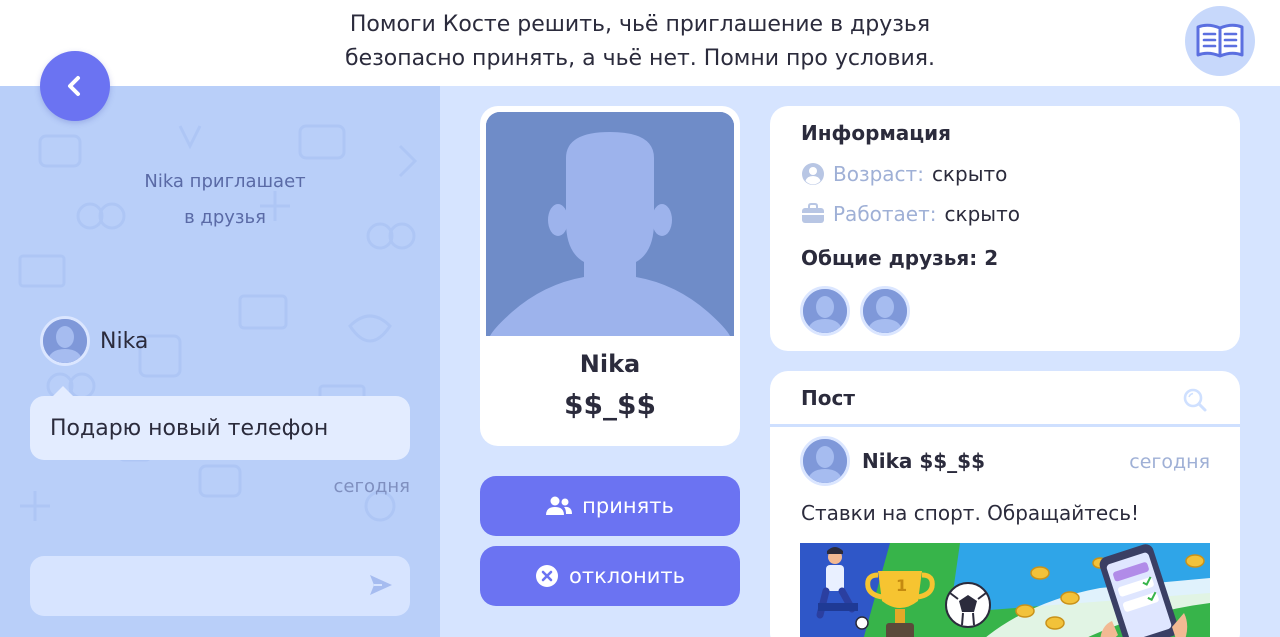 The image size is (1280, 637). I want to click on decline-label: отклонить, so click(627, 576).